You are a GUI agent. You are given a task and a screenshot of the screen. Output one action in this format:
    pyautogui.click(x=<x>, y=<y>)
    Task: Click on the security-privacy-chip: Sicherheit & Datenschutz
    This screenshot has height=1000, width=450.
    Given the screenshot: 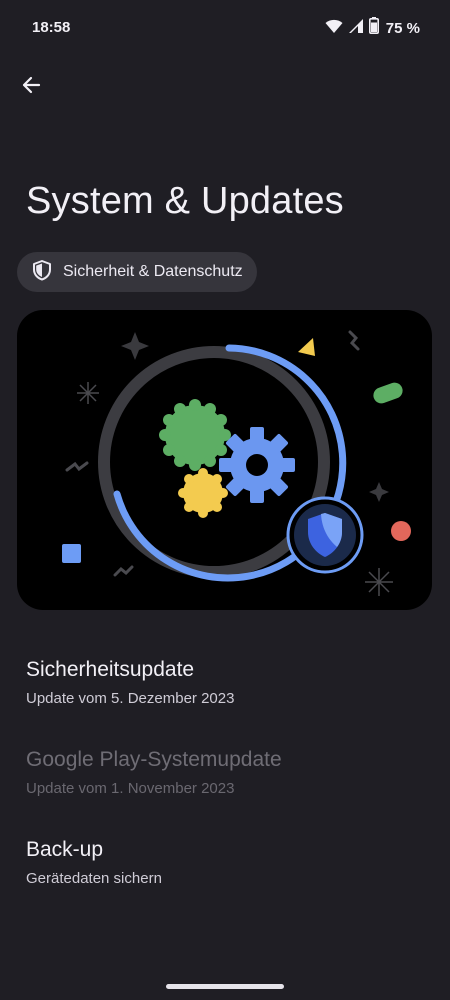 What is the action you would take?
    pyautogui.click(x=137, y=272)
    